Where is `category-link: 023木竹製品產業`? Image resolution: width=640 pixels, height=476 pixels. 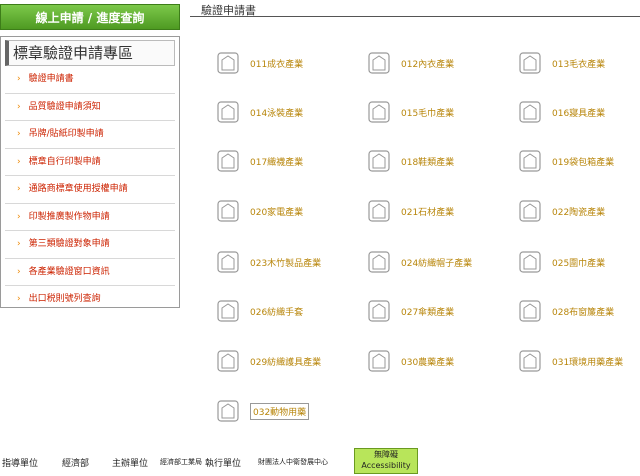
category-link: 023木竹製品產業 is located at coordinates (277, 262).